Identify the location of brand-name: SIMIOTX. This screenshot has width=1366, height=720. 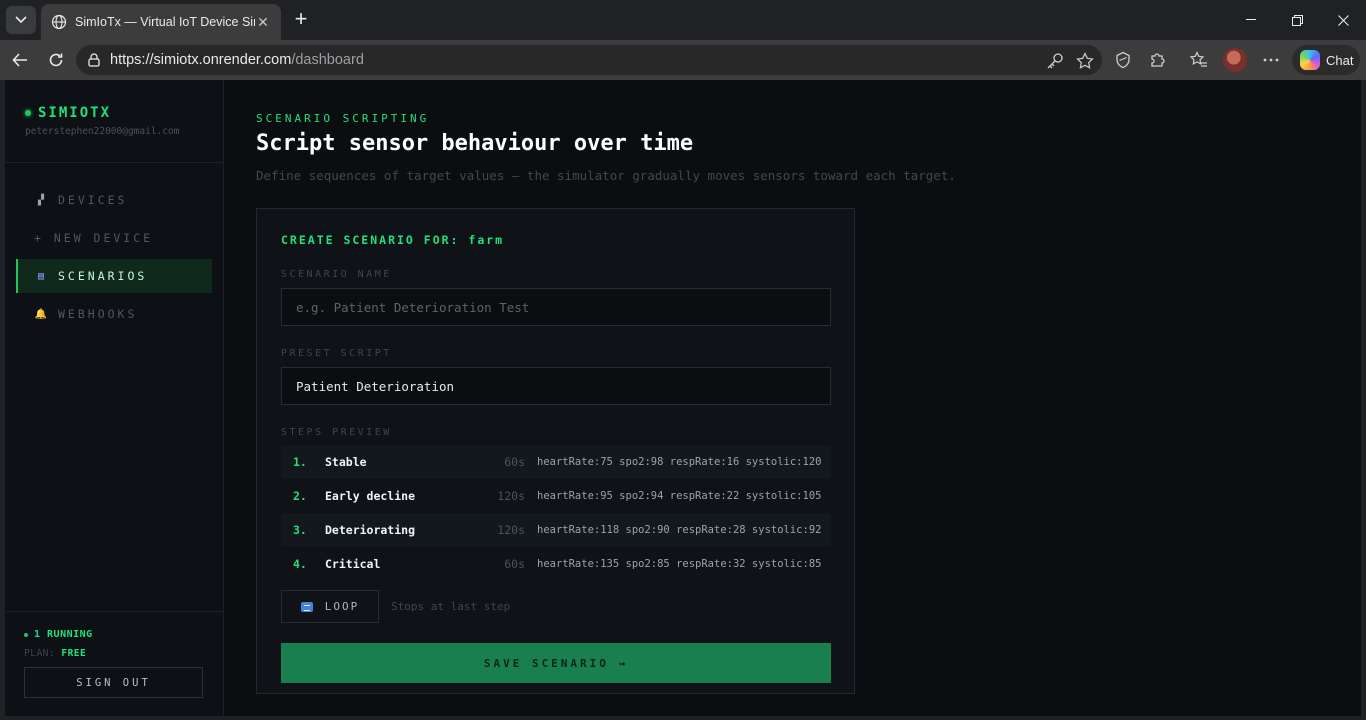
(75, 113).